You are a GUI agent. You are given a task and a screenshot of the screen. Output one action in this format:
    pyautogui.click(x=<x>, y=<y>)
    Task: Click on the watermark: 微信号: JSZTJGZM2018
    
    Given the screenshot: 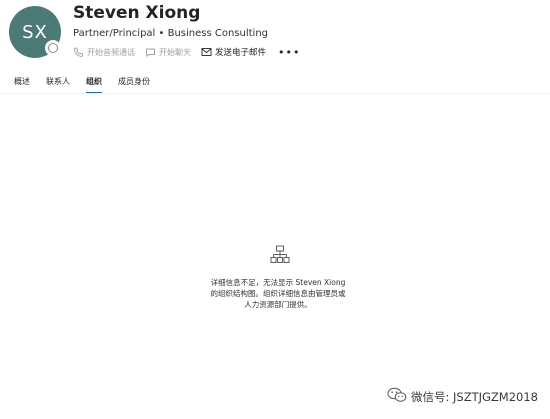 What is the action you would take?
    pyautogui.click(x=462, y=396)
    